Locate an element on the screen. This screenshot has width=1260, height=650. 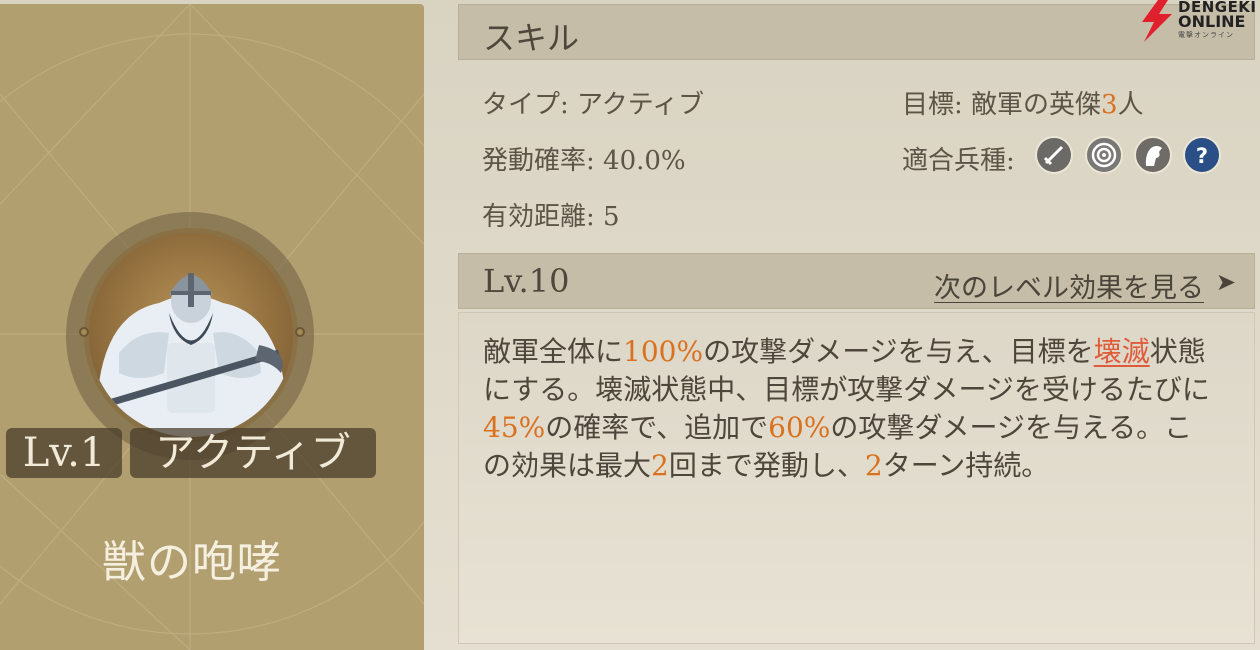
troop-type-label: 適合兵種: is located at coordinates (958, 161).